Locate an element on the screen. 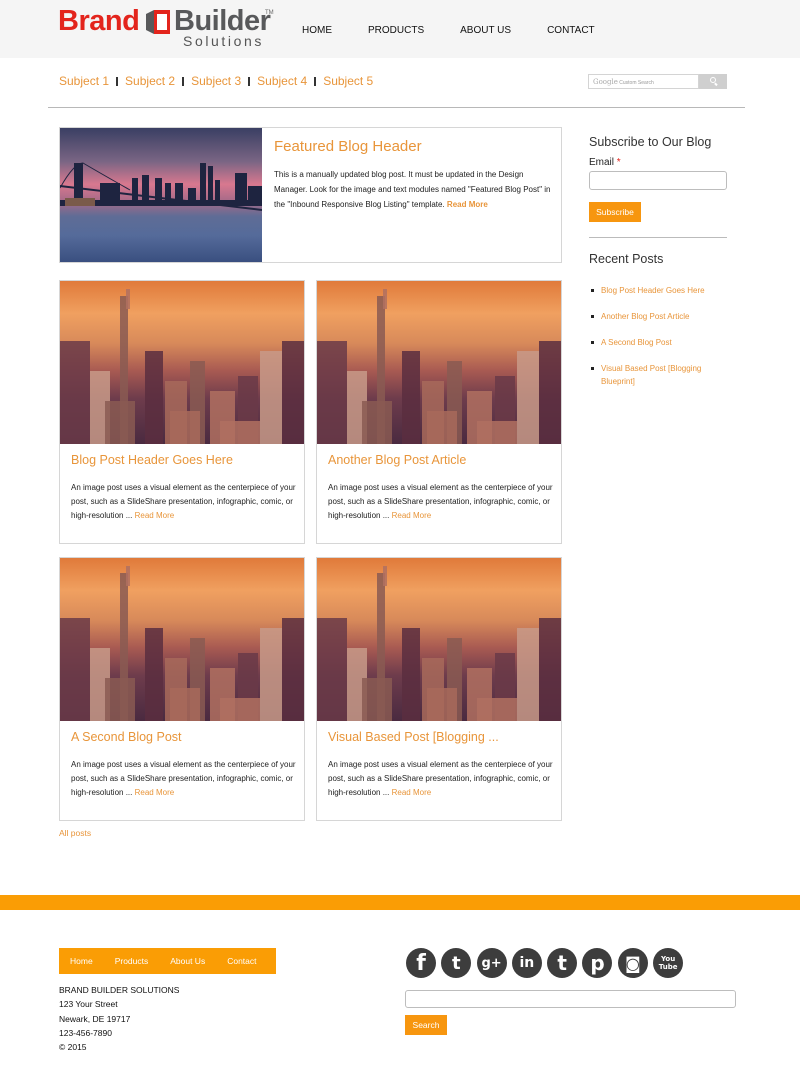 The image size is (800, 1084). brand-logo: Brand Builder TM Solutions is located at coordinates (166, 27).